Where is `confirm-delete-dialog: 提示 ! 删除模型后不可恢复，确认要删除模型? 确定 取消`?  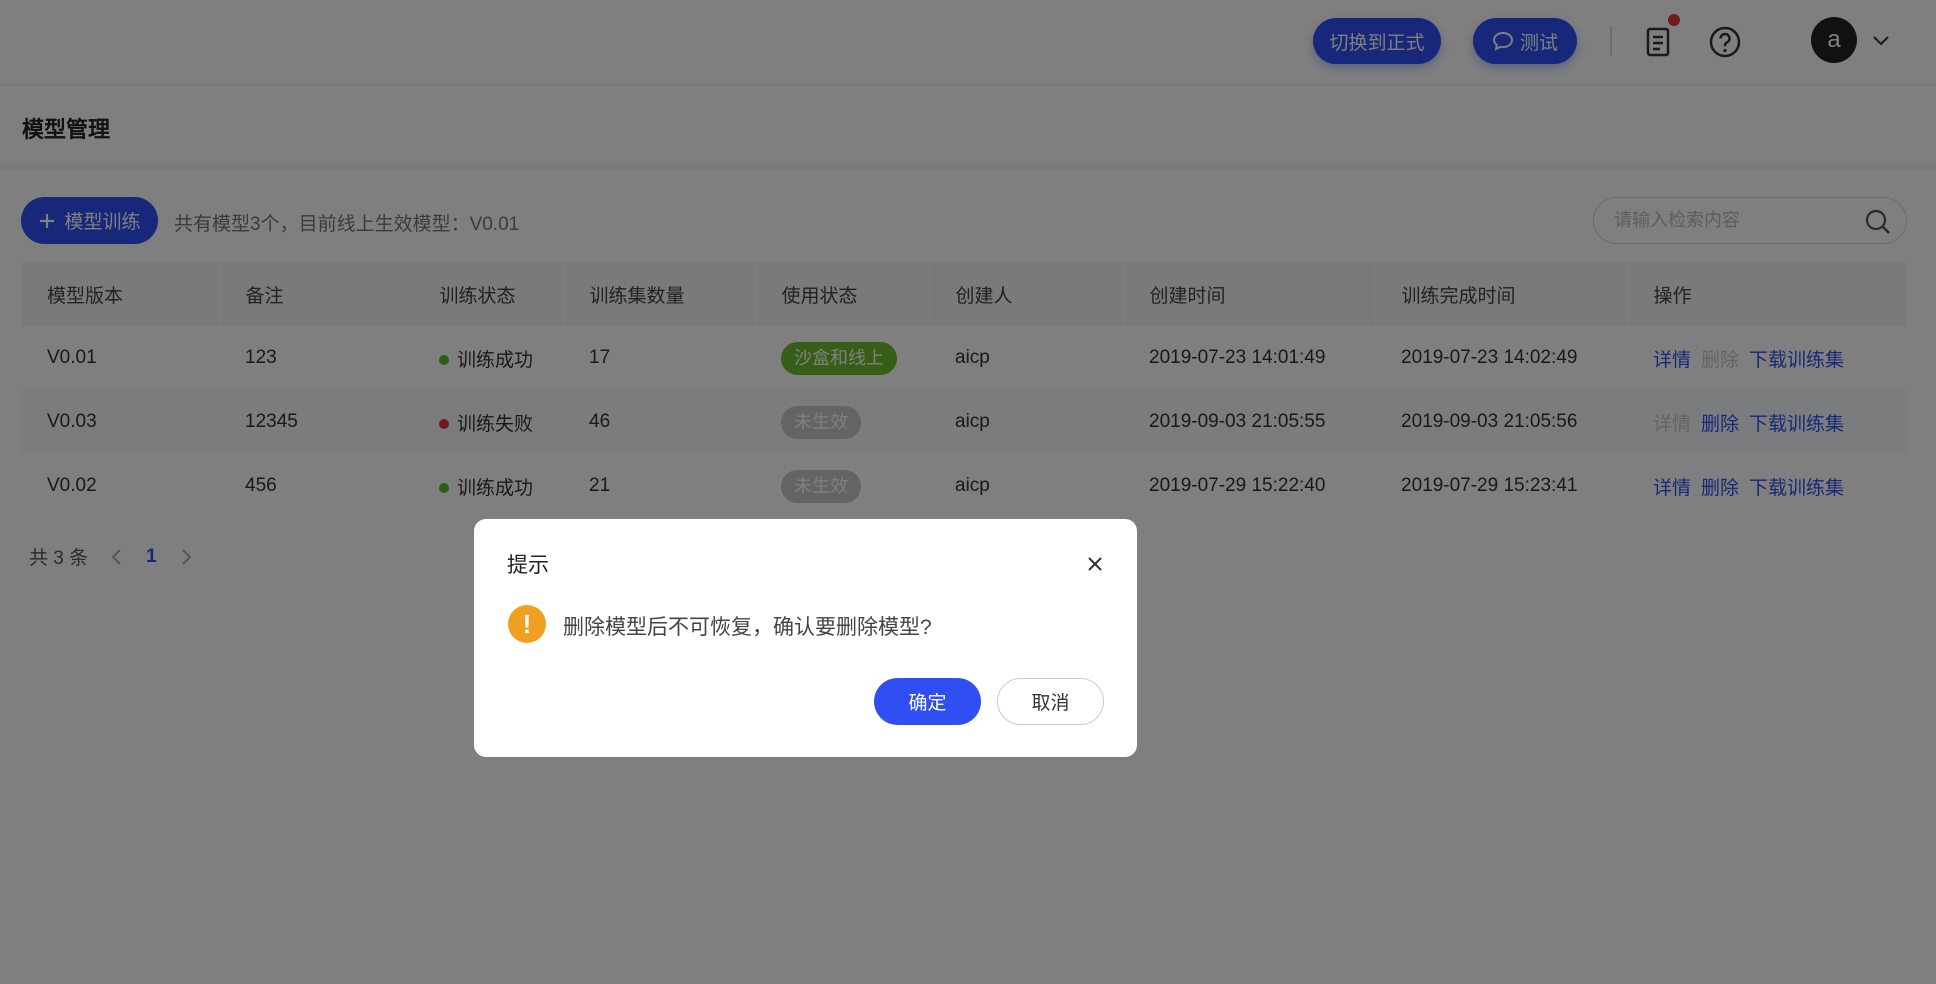
confirm-delete-dialog: 提示 ! 删除模型后不可恢复，确认要删除模型? 确定 取消 is located at coordinates (805, 638).